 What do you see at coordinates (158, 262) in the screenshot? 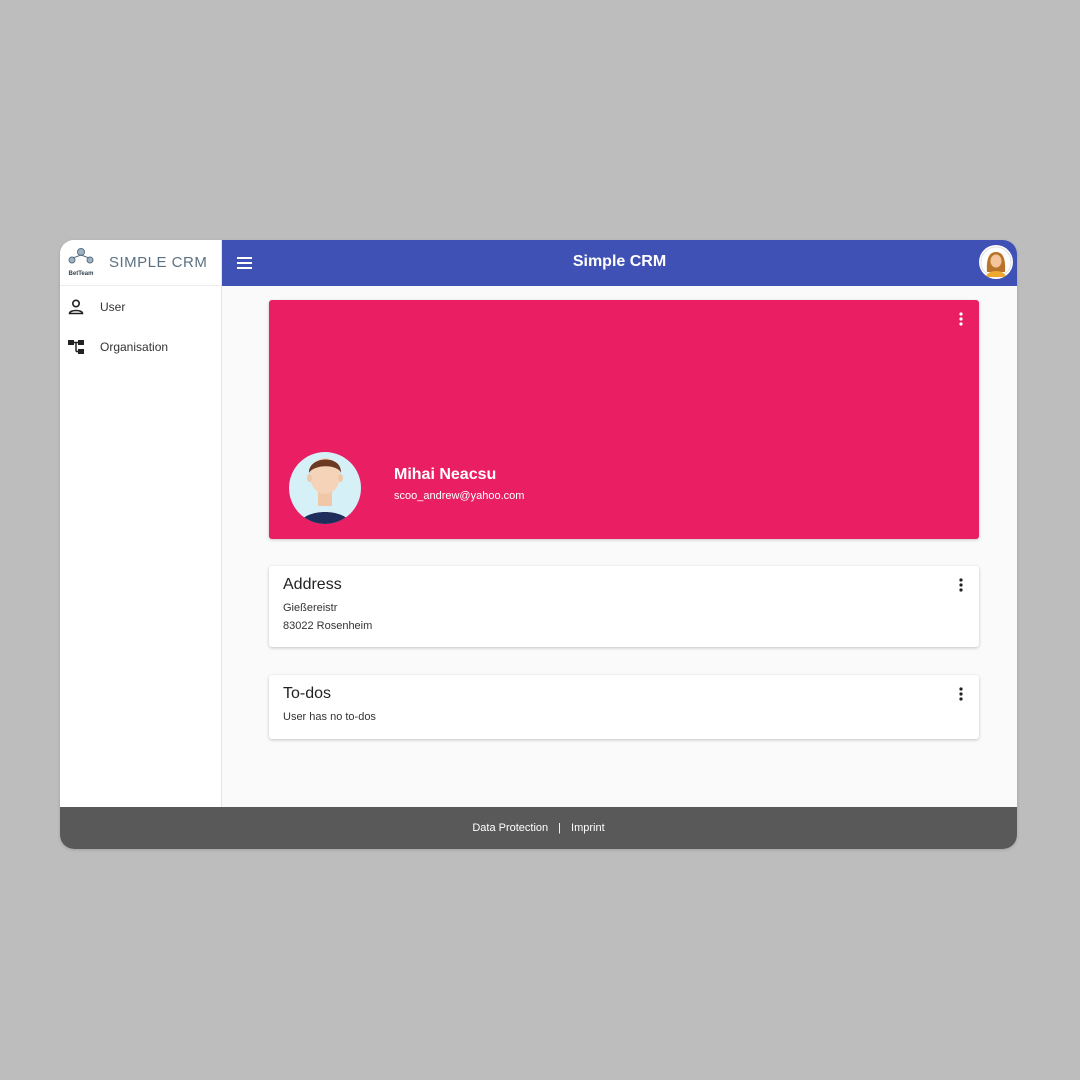
I see `brand-name: SIMPLE CRM` at bounding box center [158, 262].